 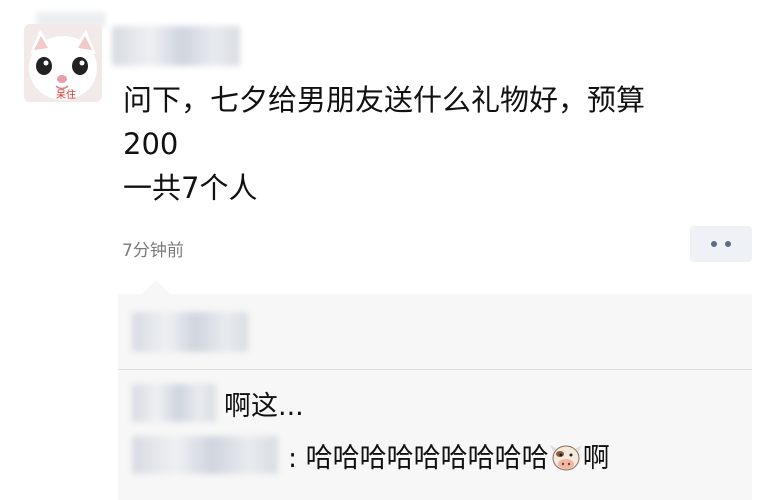 What do you see at coordinates (435, 369) in the screenshot?
I see `divider` at bounding box center [435, 369].